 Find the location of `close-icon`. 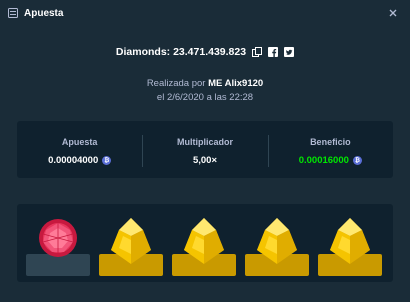

close-icon is located at coordinates (393, 13).